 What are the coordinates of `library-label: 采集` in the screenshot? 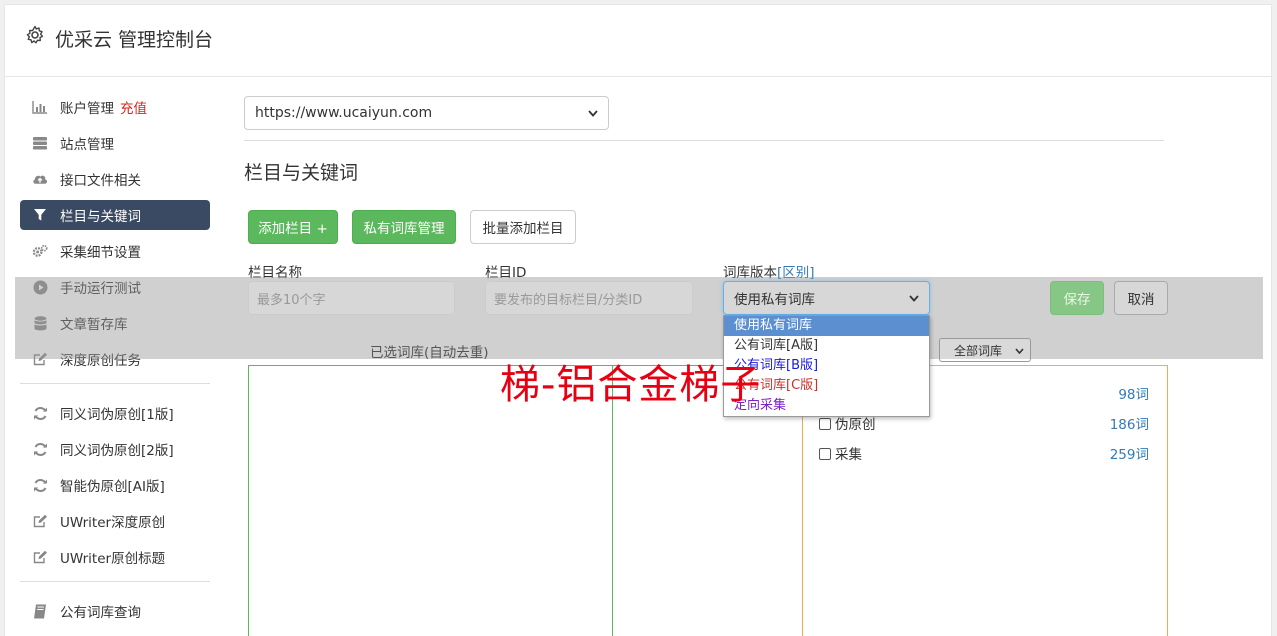 It's located at (840, 453).